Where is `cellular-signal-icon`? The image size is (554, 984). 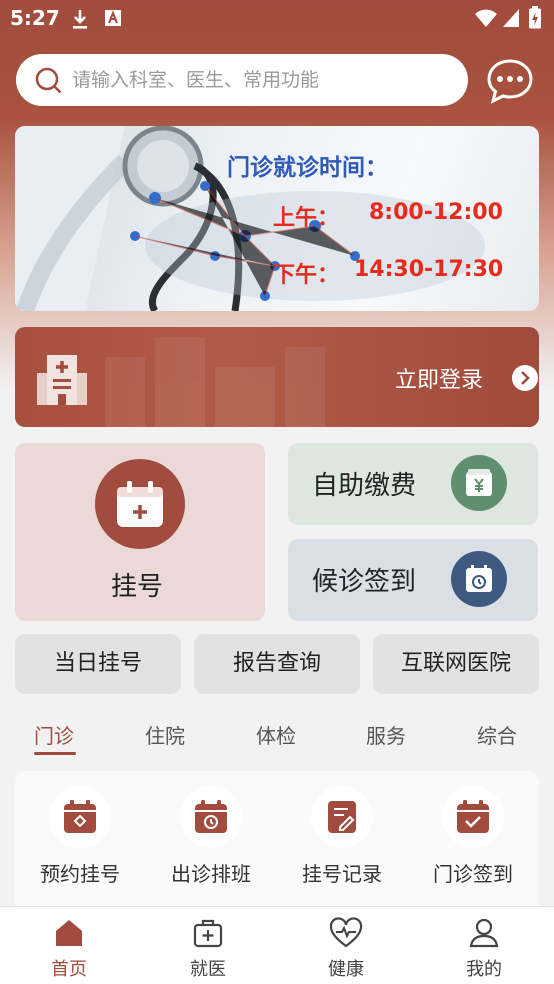 cellular-signal-icon is located at coordinates (511, 18).